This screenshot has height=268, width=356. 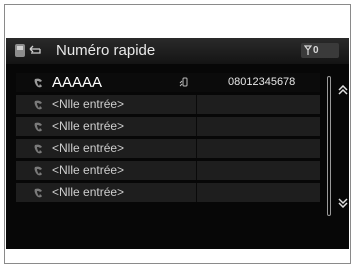 What do you see at coordinates (183, 82) in the screenshot?
I see `mobile-phone-icon` at bounding box center [183, 82].